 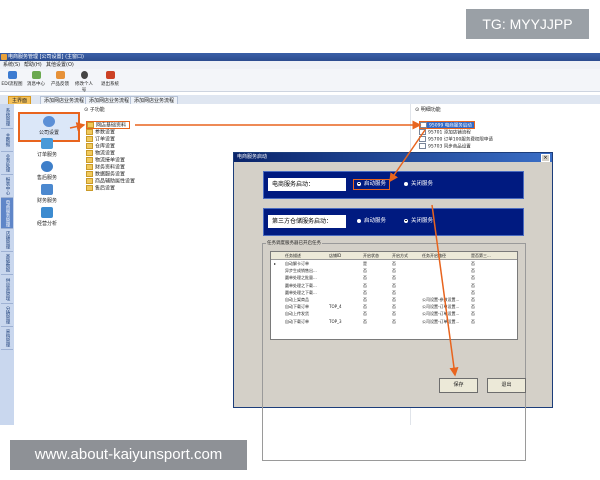 What do you see at coordinates (445, 290) in the screenshot?
I see `arrow-radio-to-save` at bounding box center [445, 290].